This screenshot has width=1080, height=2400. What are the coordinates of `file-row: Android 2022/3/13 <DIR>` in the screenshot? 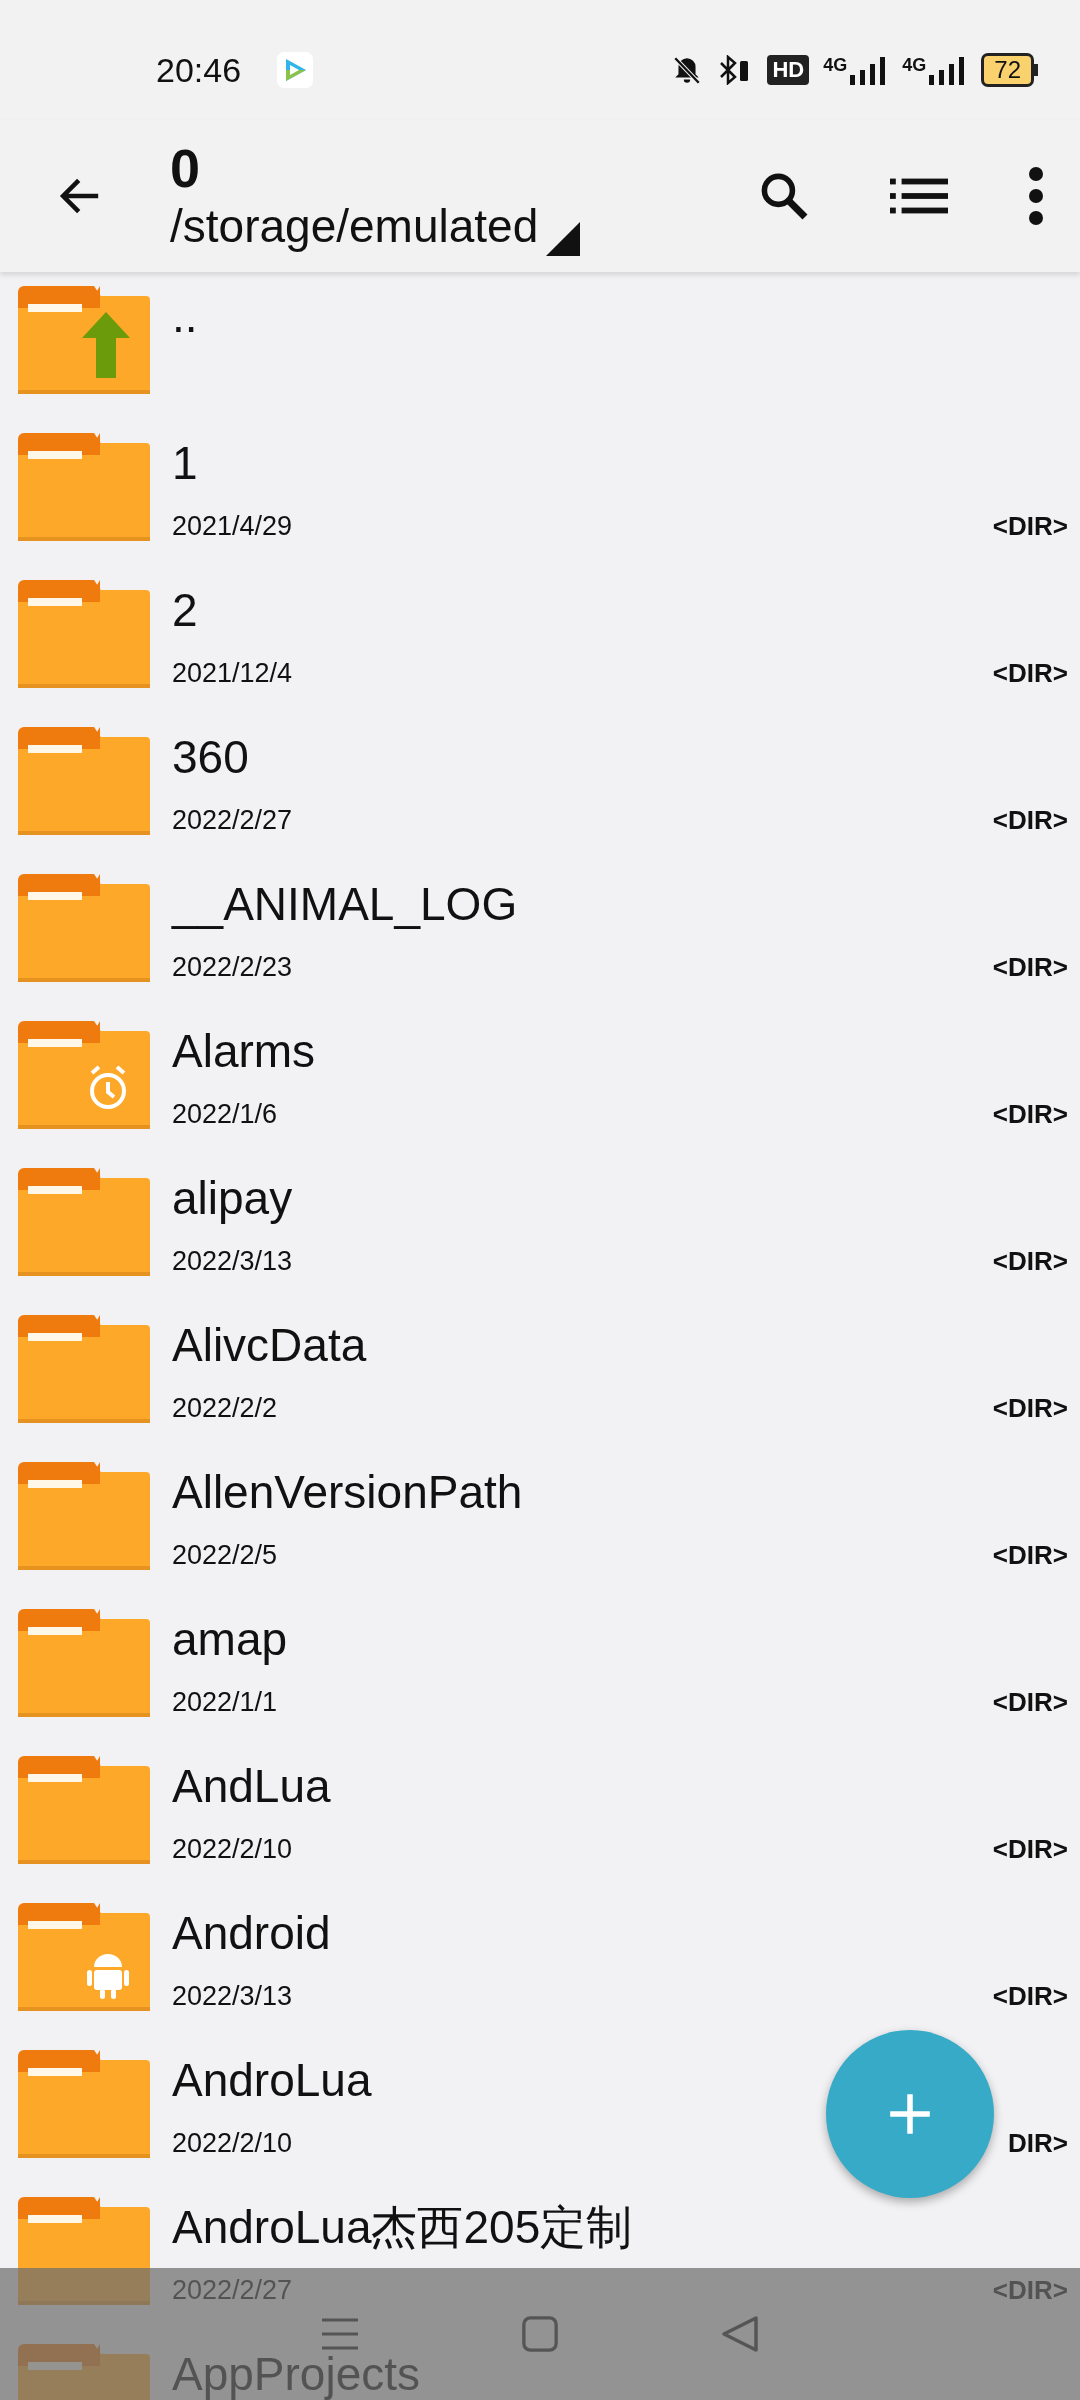 It's located at (540, 1962).